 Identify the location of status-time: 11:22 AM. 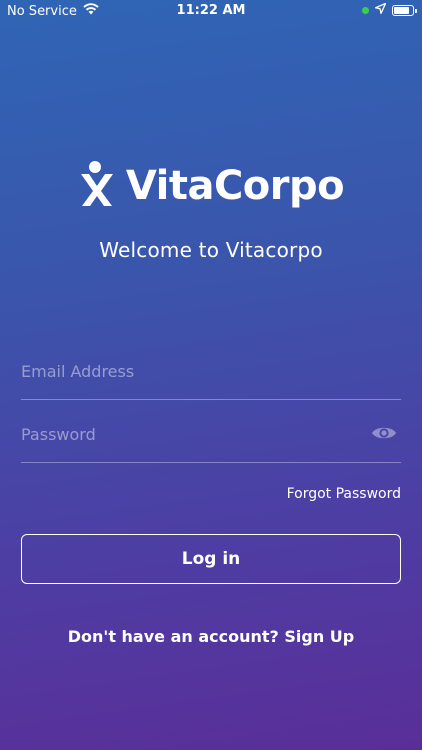
(211, 10).